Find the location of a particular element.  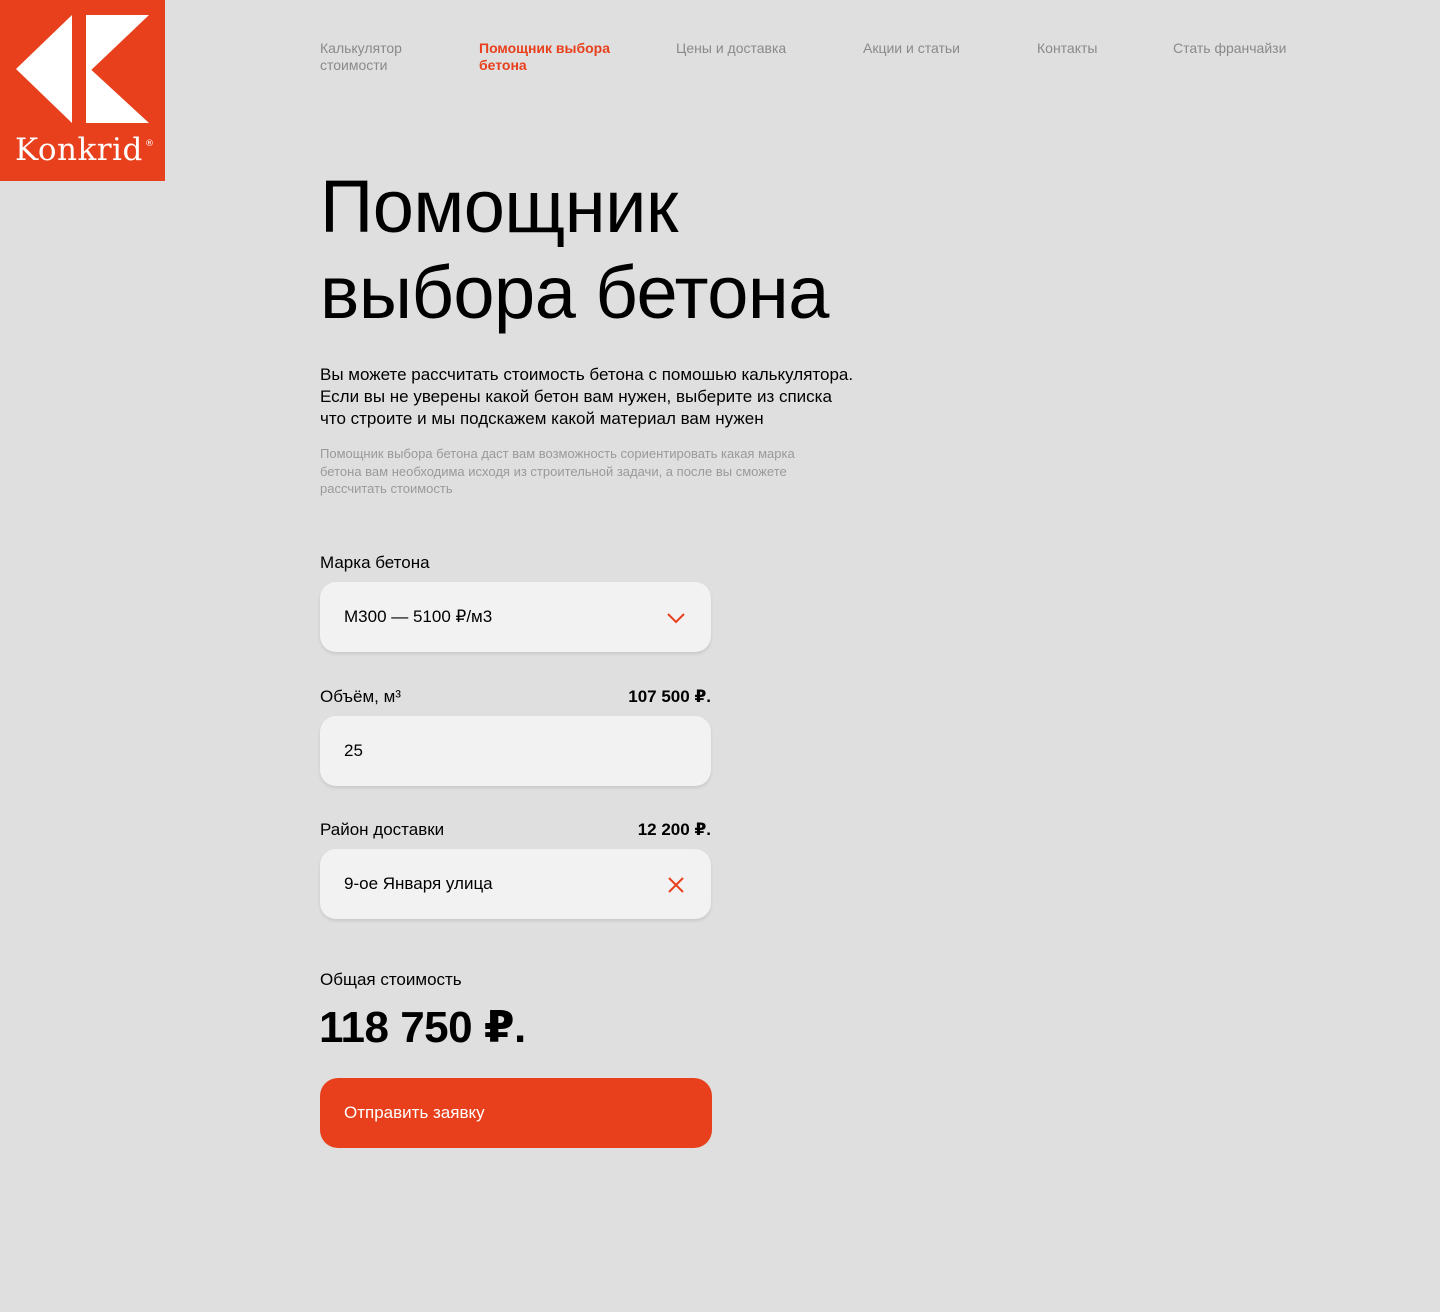

grade-label: Марка бетона is located at coordinates (375, 562).